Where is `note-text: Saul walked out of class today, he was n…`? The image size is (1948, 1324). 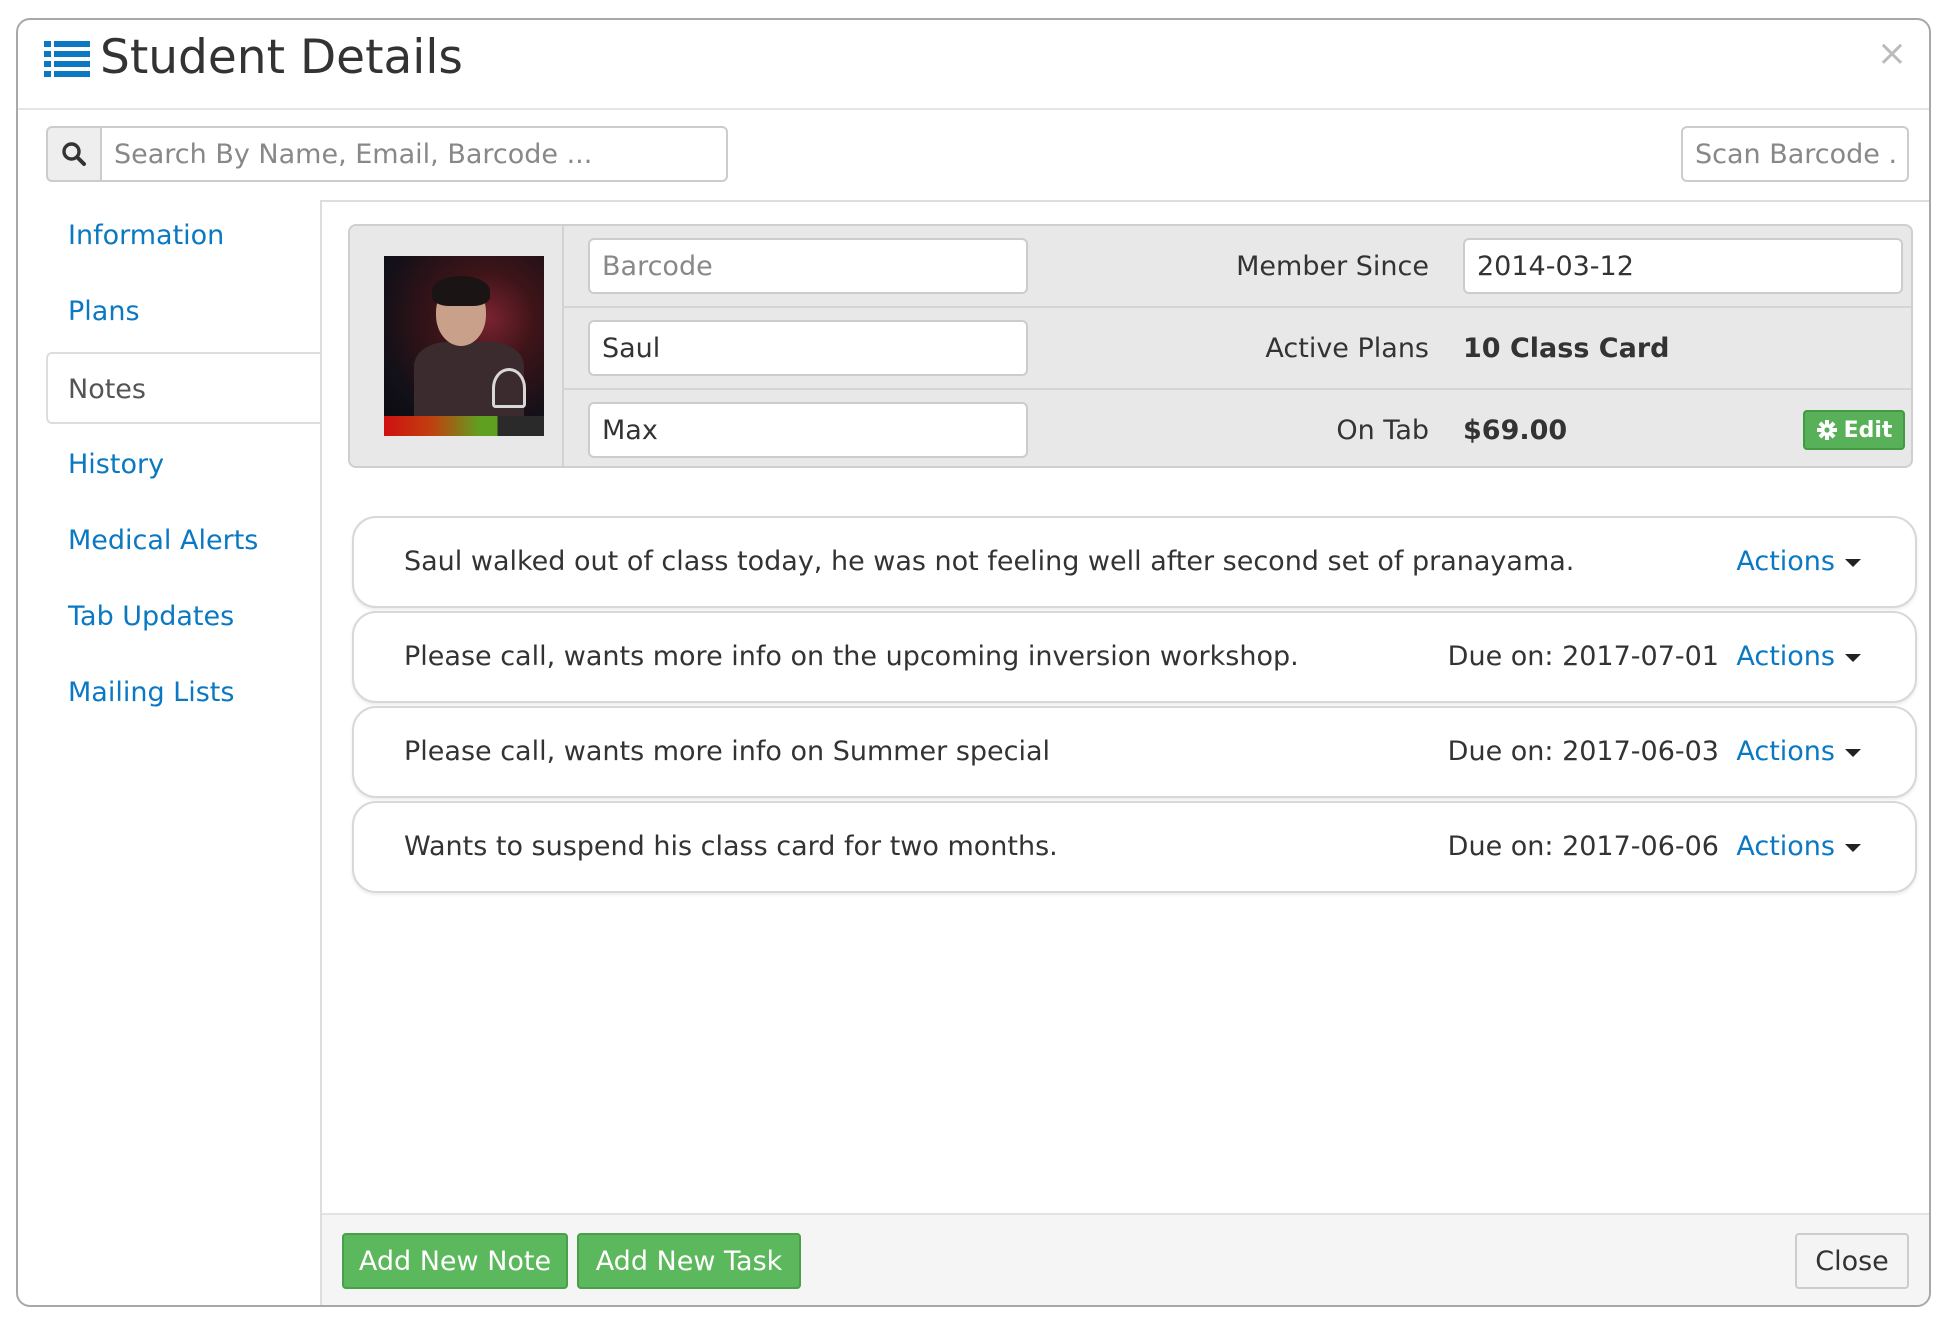
note-text: Saul walked out of class today, he was n… is located at coordinates (989, 561).